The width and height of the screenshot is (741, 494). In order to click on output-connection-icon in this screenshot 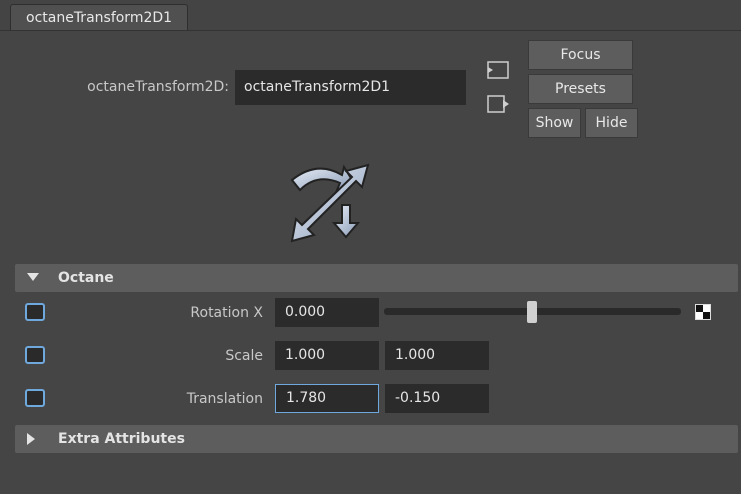, I will do `click(498, 104)`.